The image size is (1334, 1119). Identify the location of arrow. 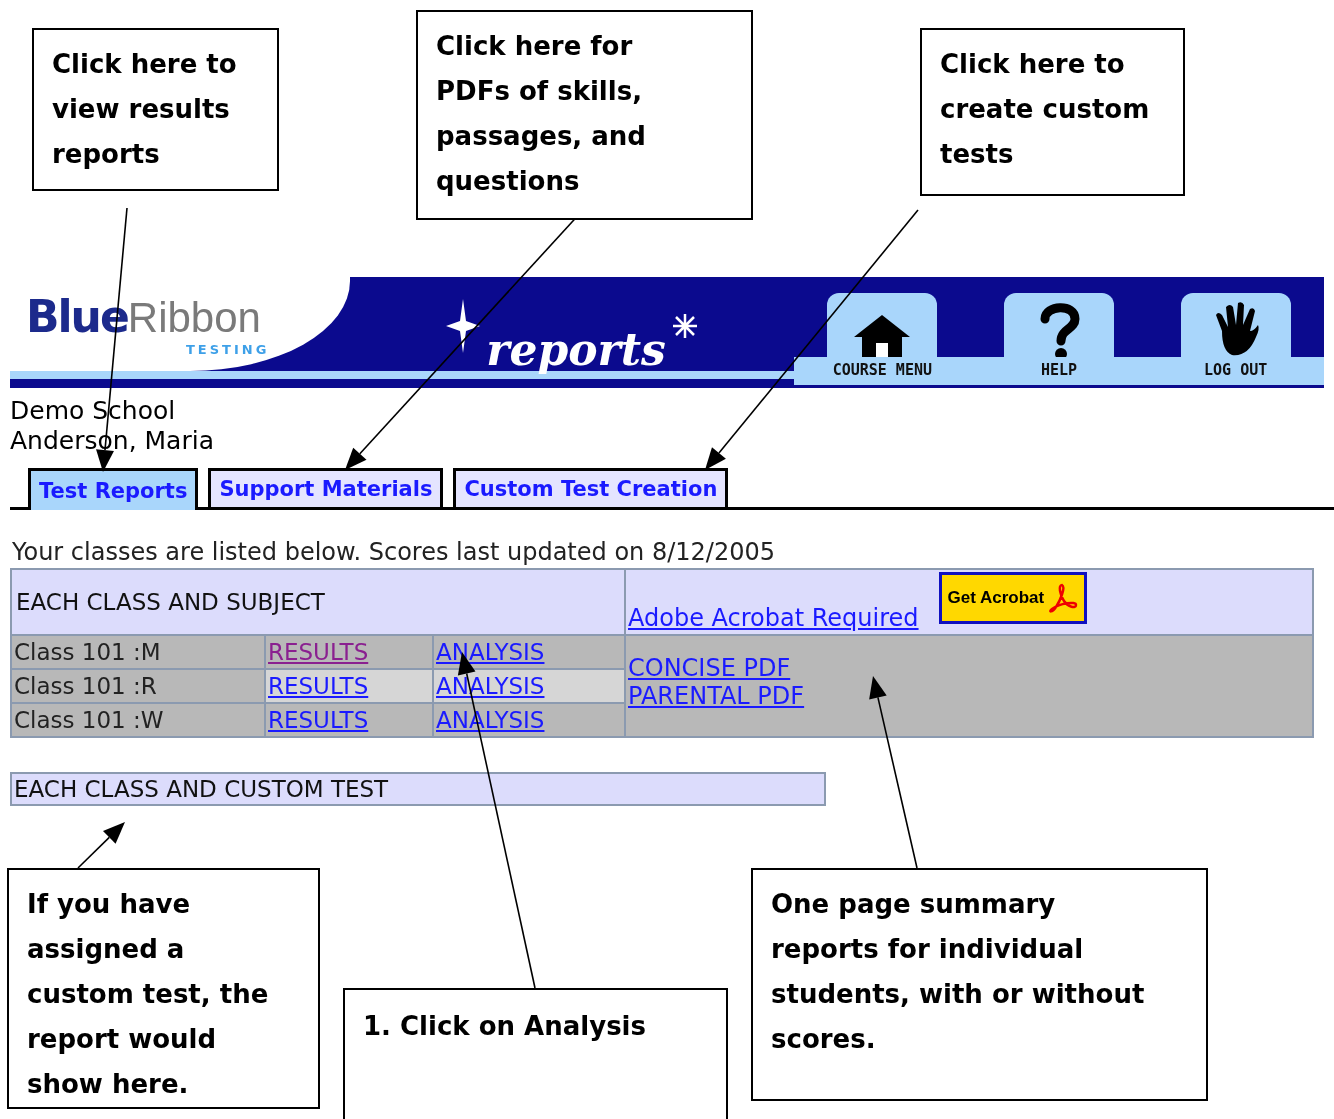
(101, 845).